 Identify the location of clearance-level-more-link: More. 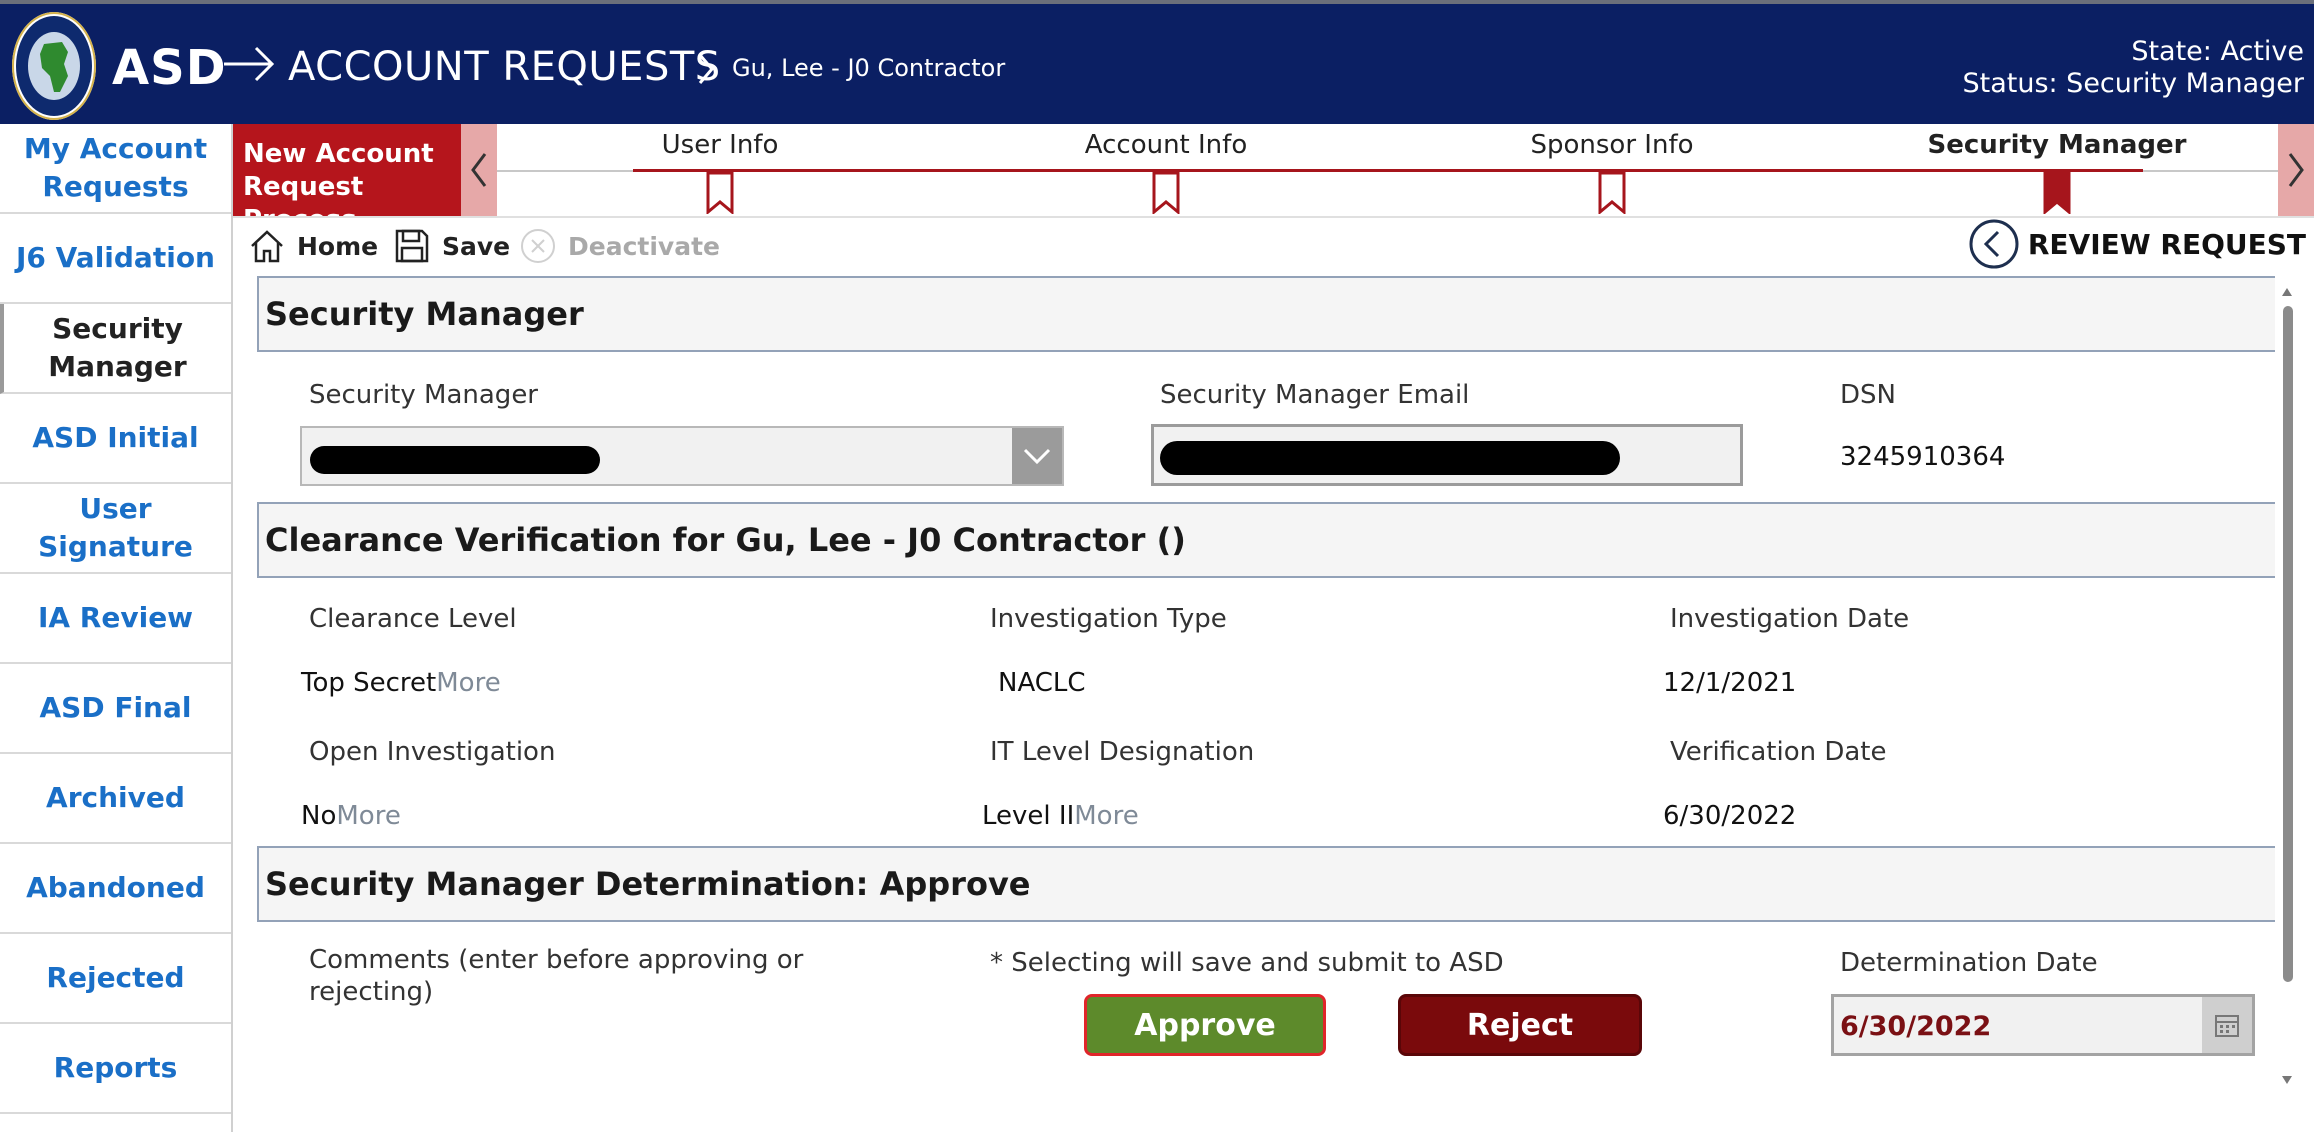
(468, 683).